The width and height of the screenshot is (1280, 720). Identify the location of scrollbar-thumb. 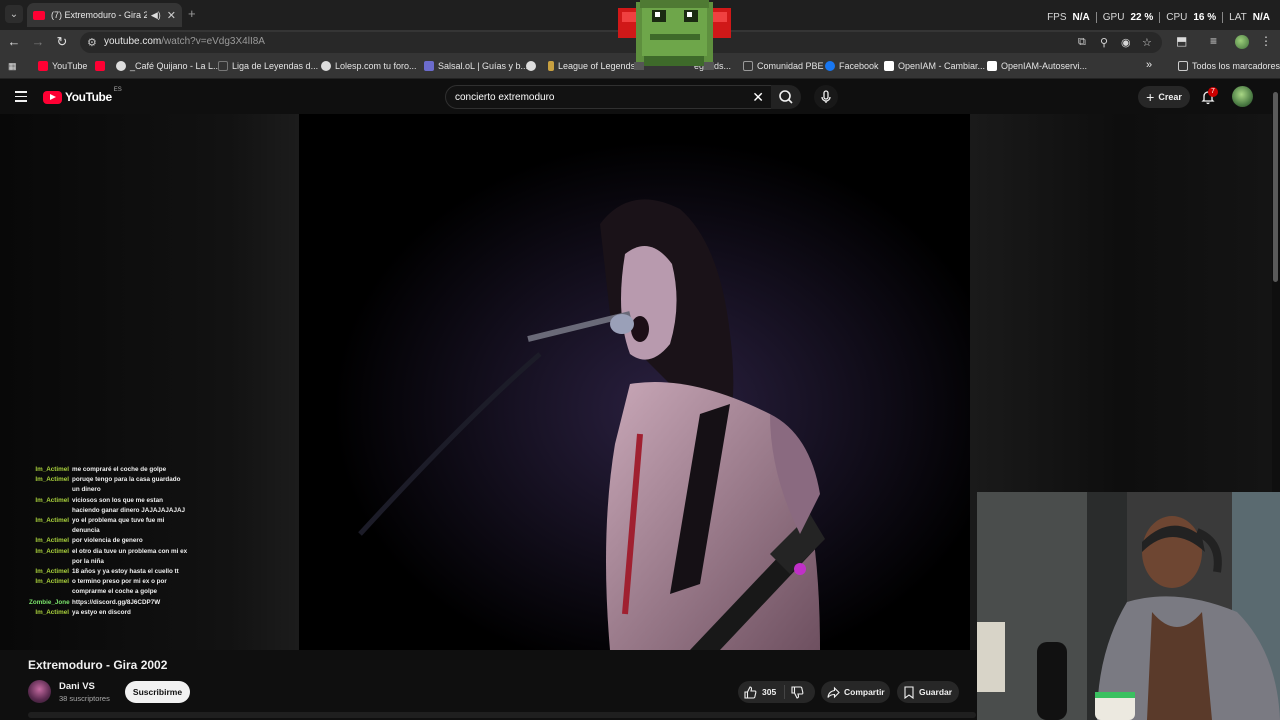
(1275, 187).